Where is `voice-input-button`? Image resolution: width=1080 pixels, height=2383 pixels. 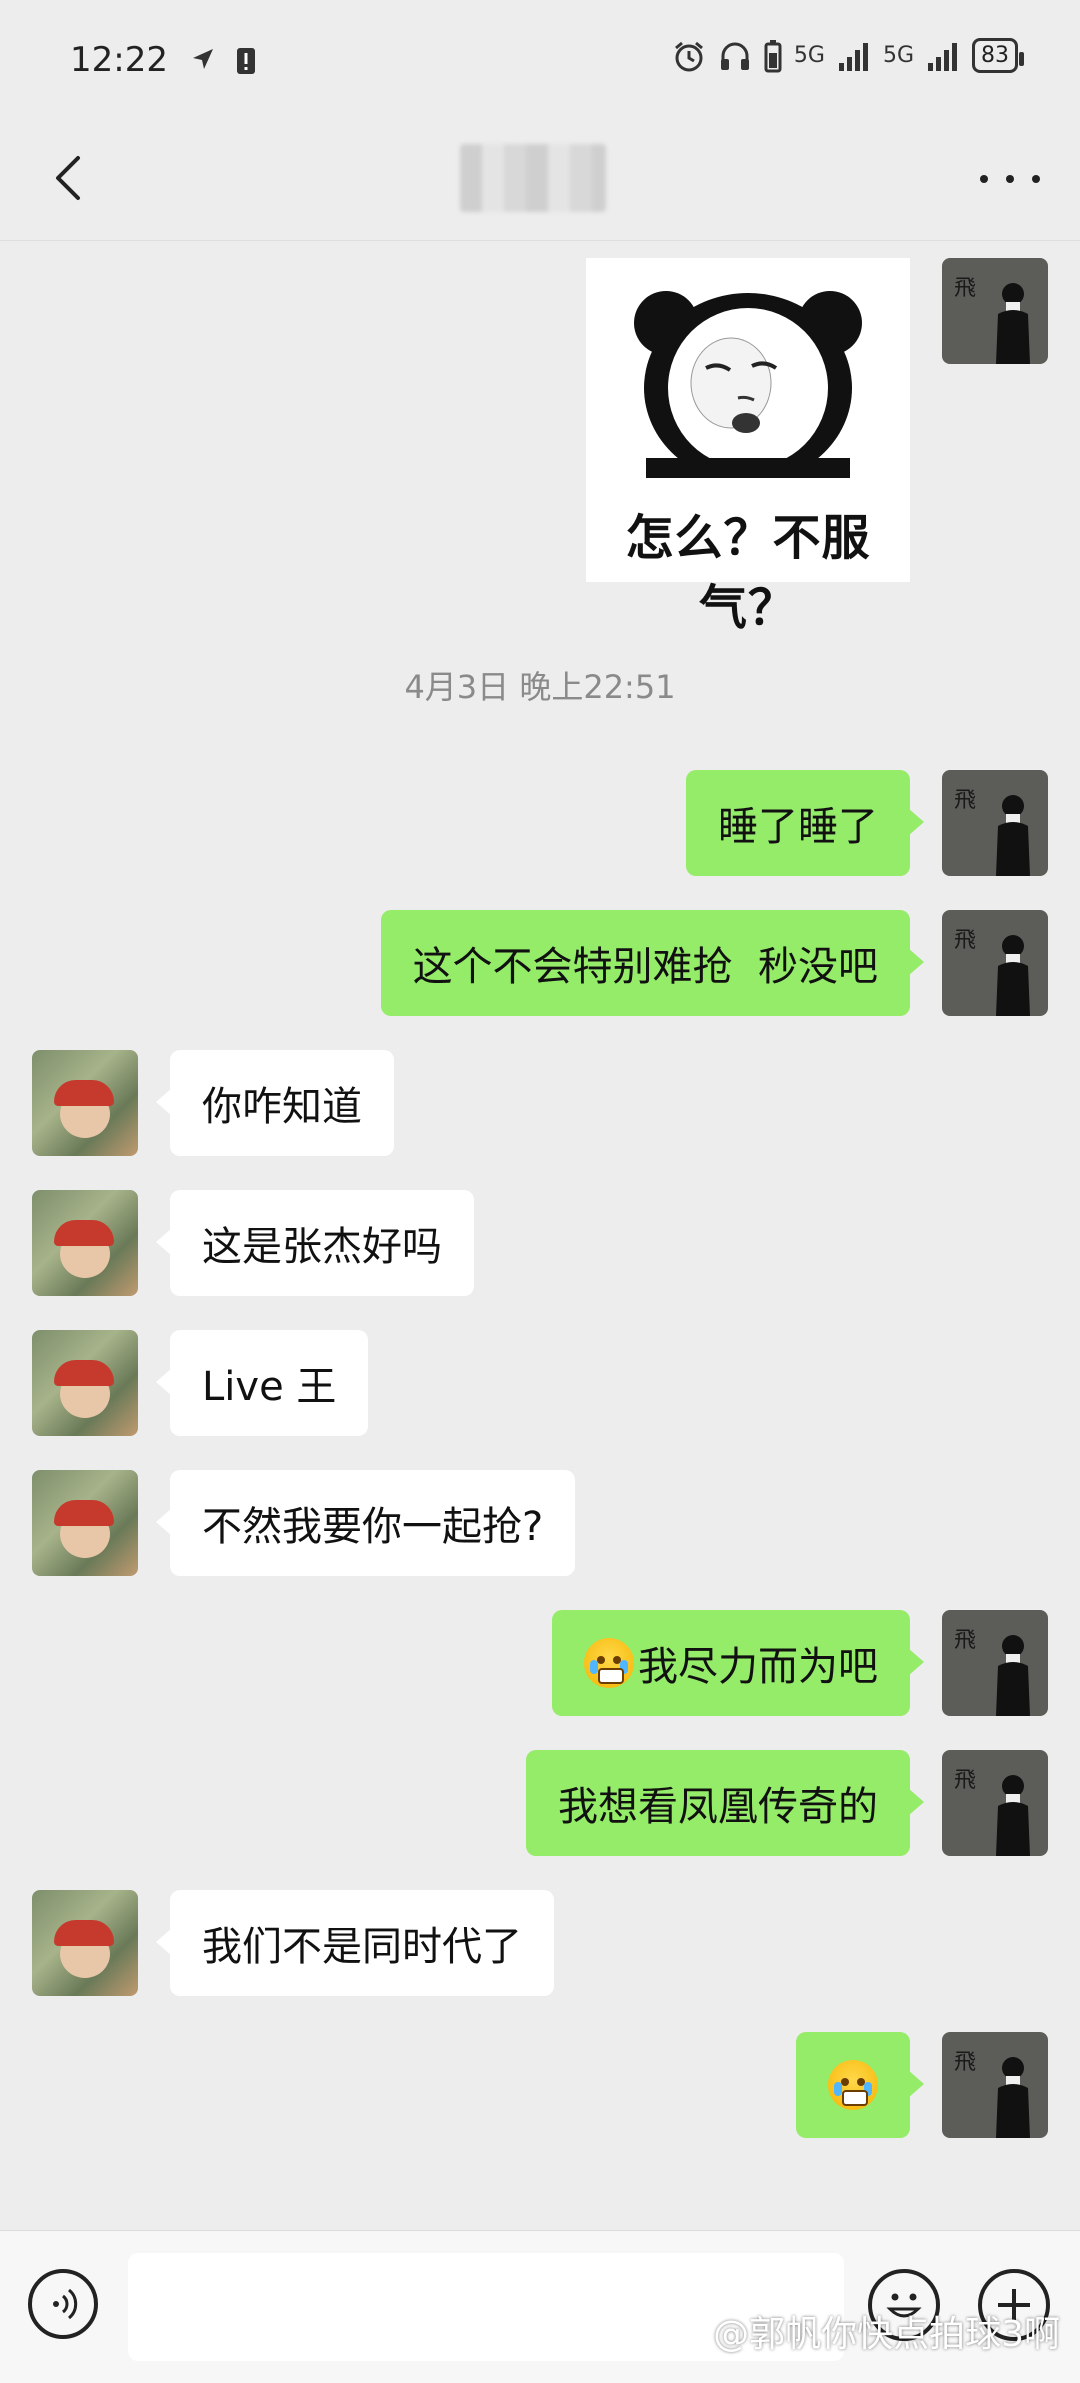 voice-input-button is located at coordinates (63, 2304).